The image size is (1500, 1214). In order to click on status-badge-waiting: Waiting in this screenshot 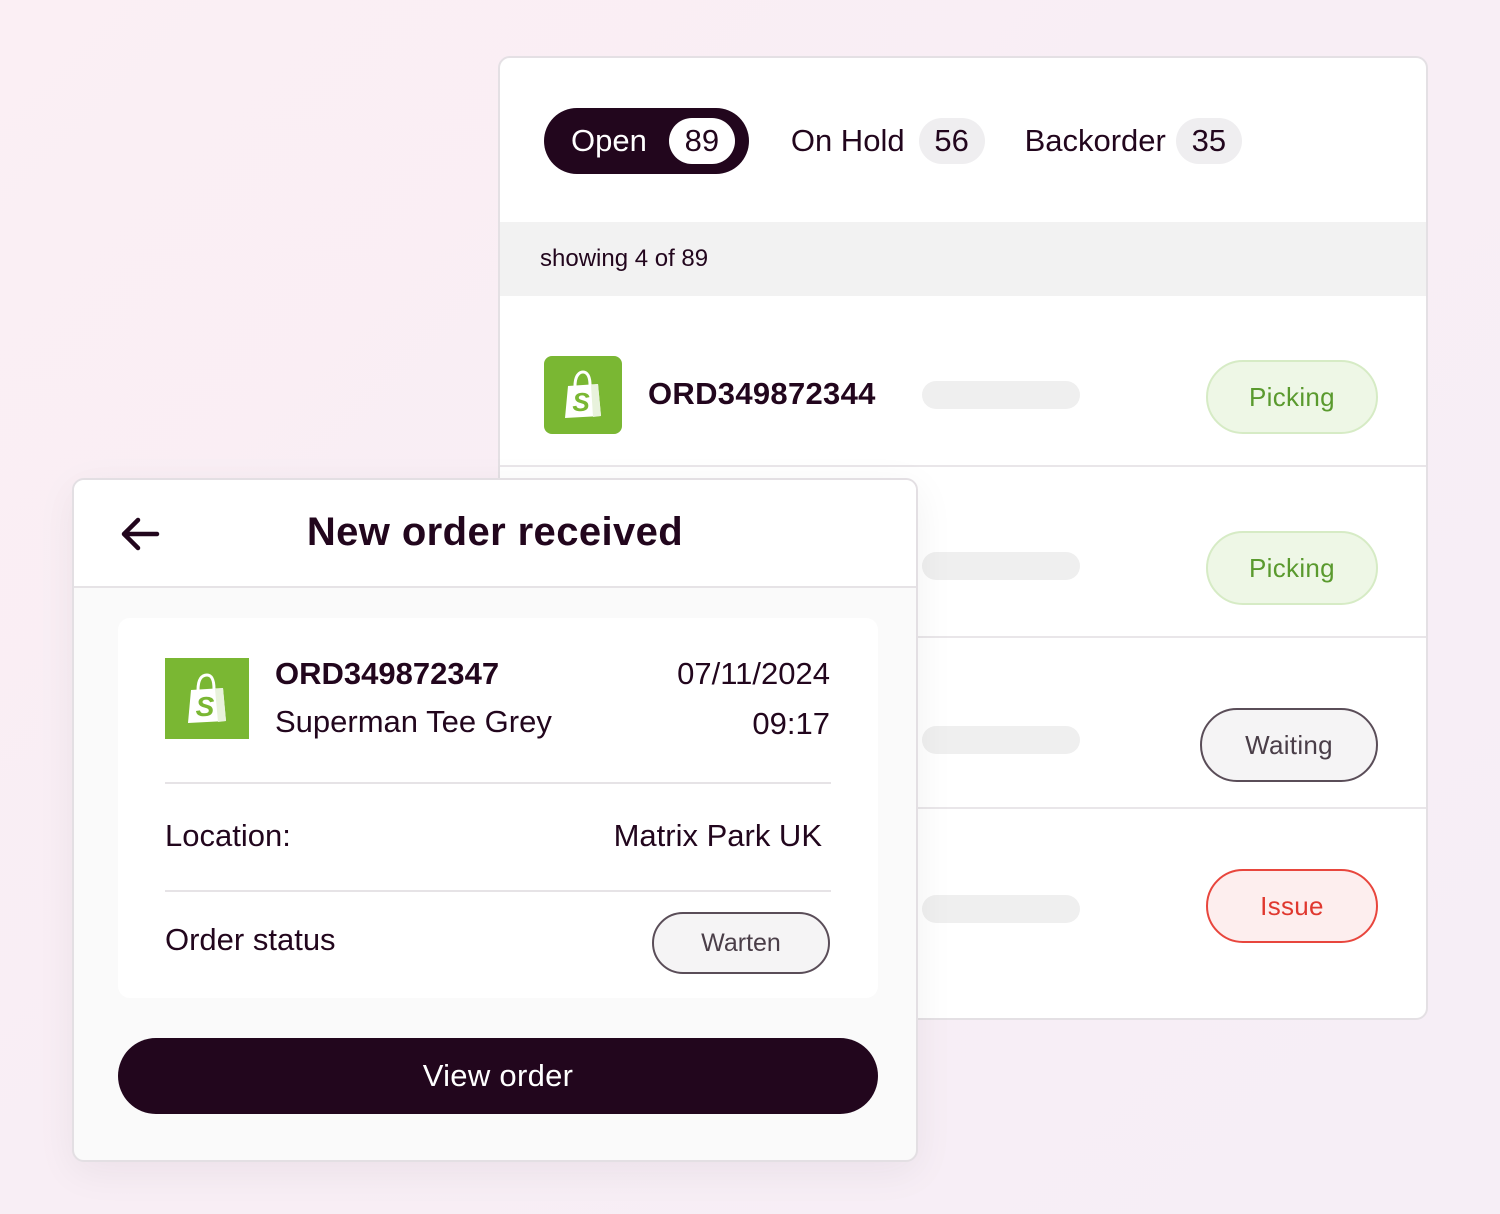, I will do `click(1289, 745)`.